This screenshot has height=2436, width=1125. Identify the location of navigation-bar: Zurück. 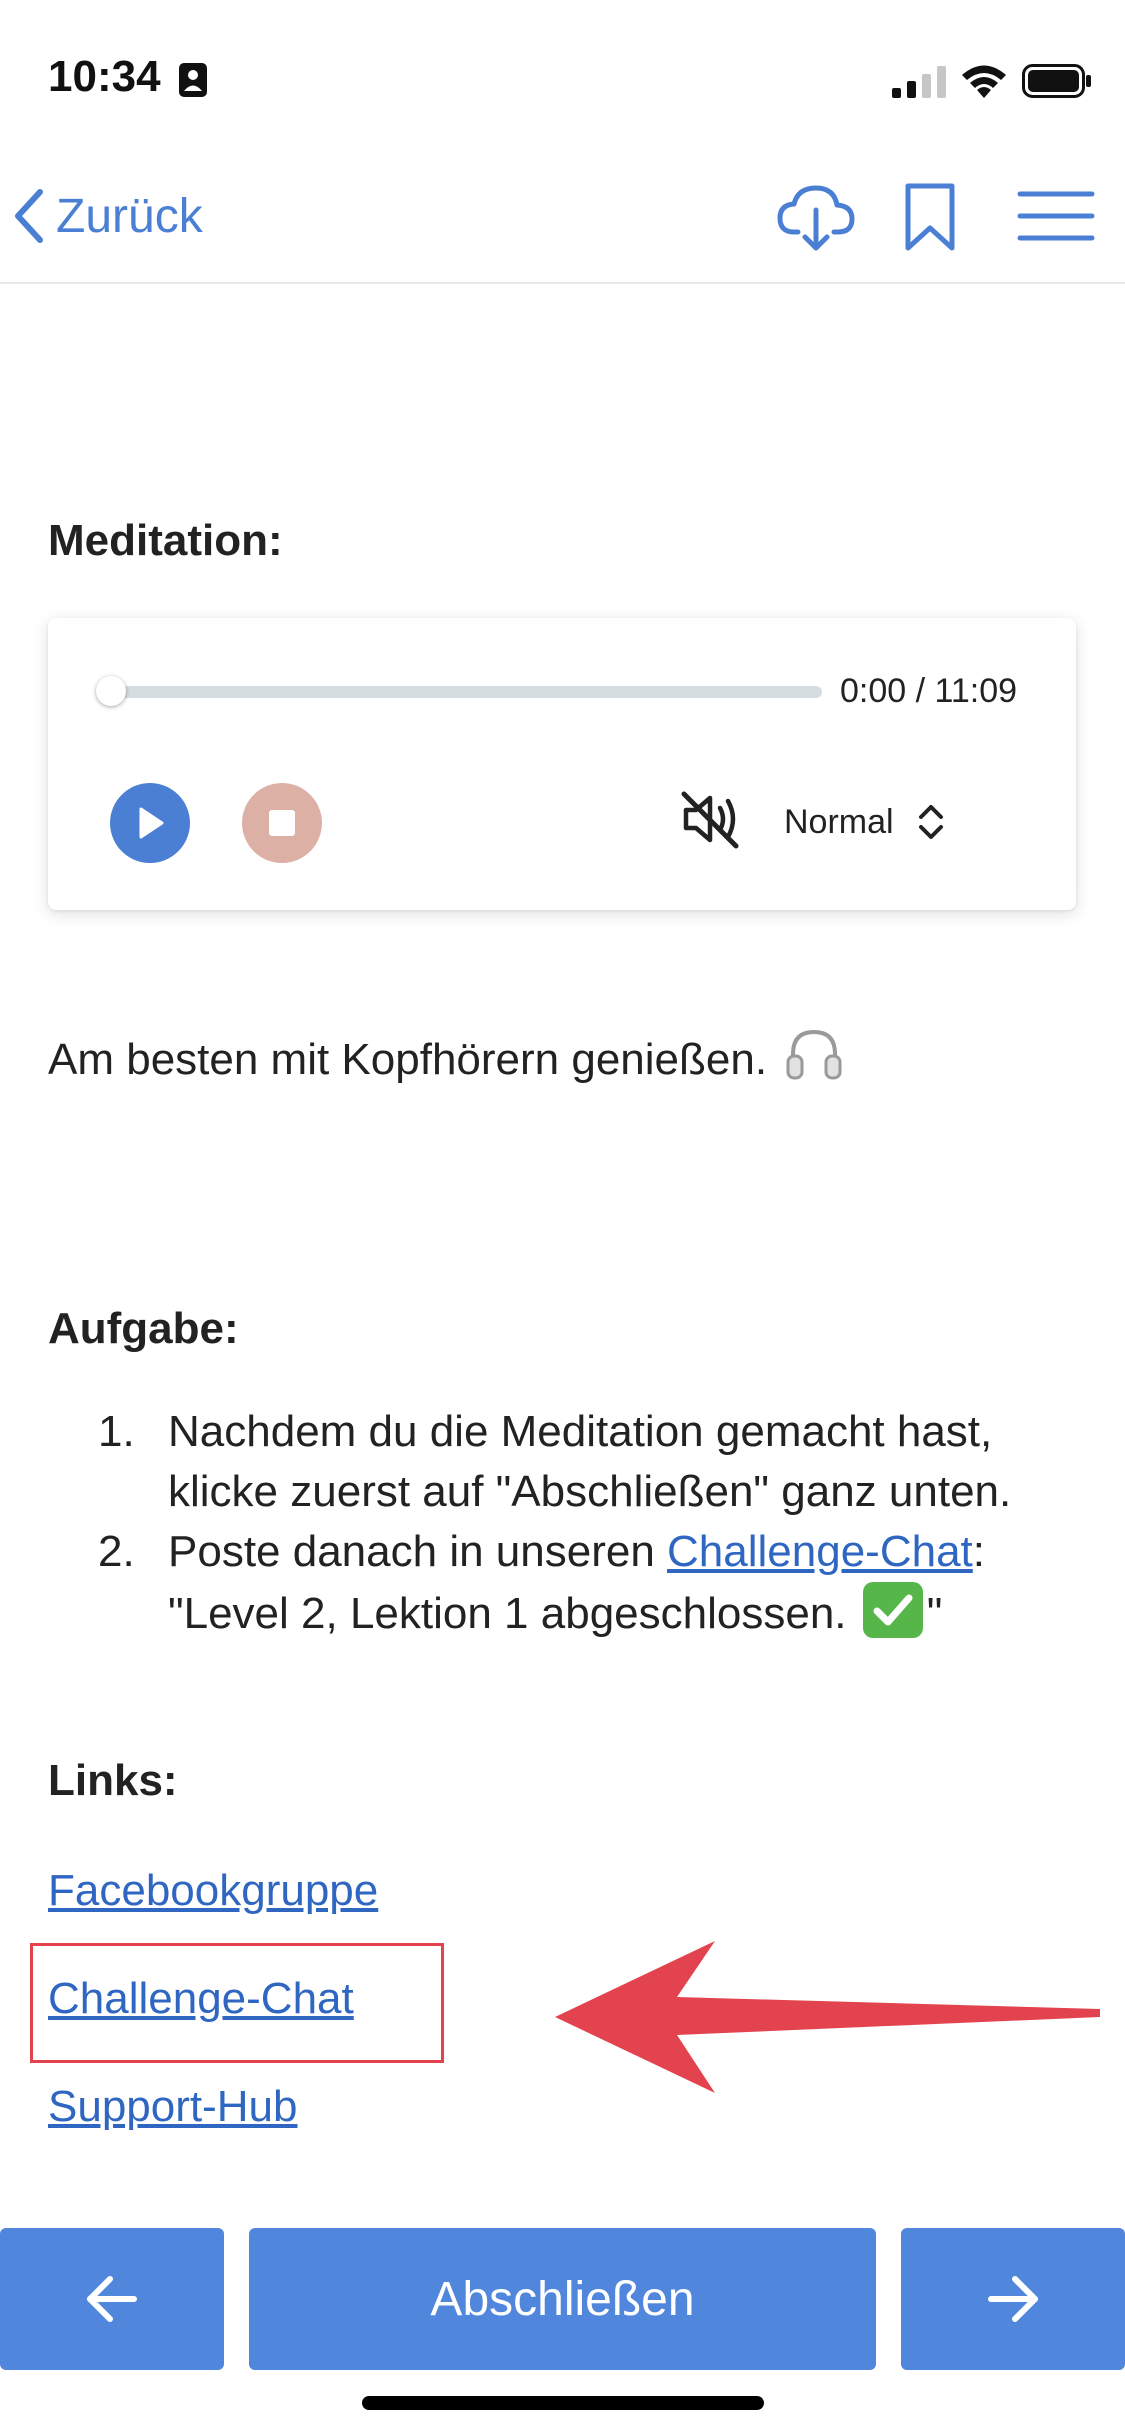
(562, 217).